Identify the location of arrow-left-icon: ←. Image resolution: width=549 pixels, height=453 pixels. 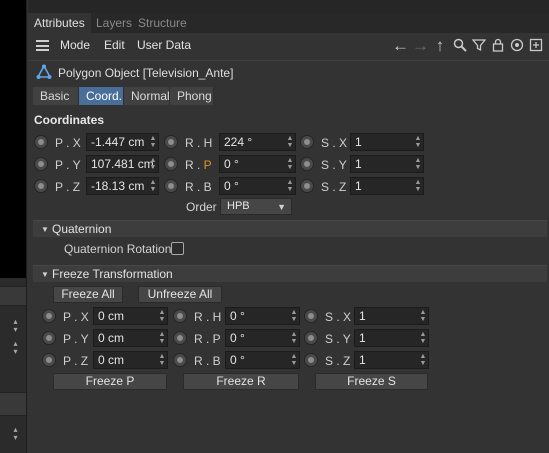
(400, 45).